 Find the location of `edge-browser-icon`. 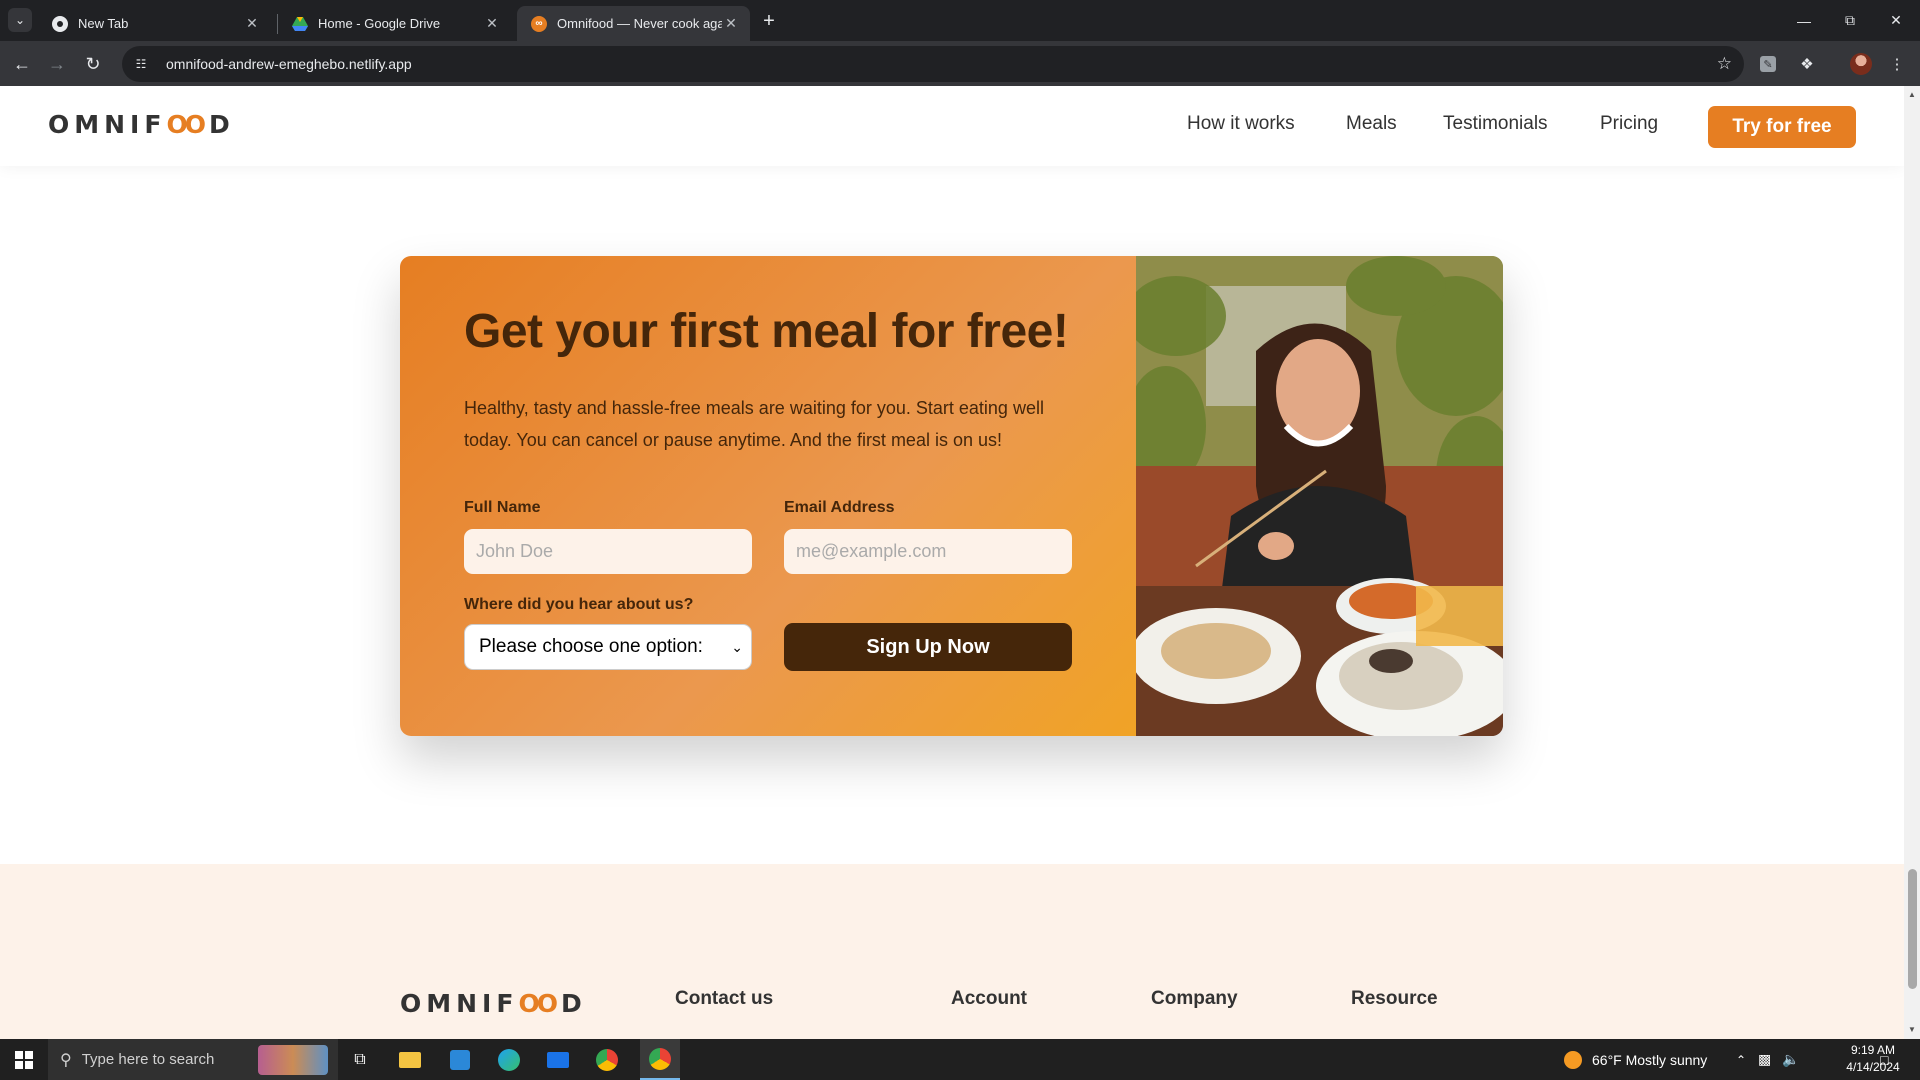

edge-browser-icon is located at coordinates (509, 1060).